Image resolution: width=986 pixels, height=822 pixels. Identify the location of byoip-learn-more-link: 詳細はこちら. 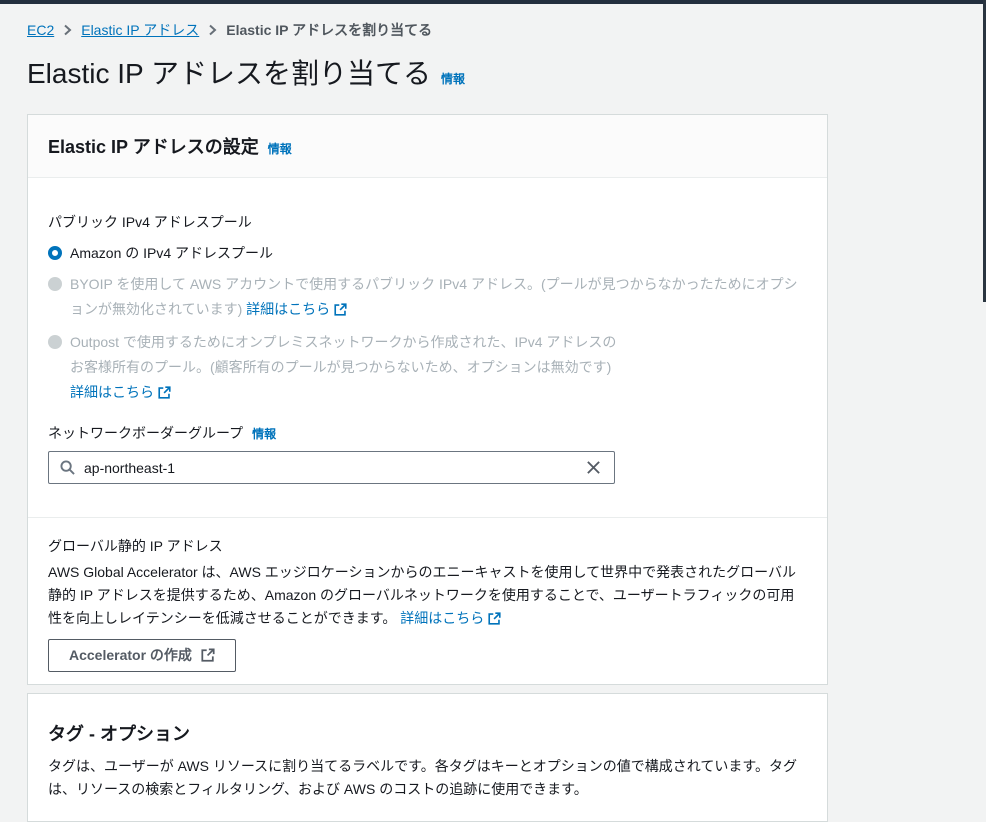
(296, 309).